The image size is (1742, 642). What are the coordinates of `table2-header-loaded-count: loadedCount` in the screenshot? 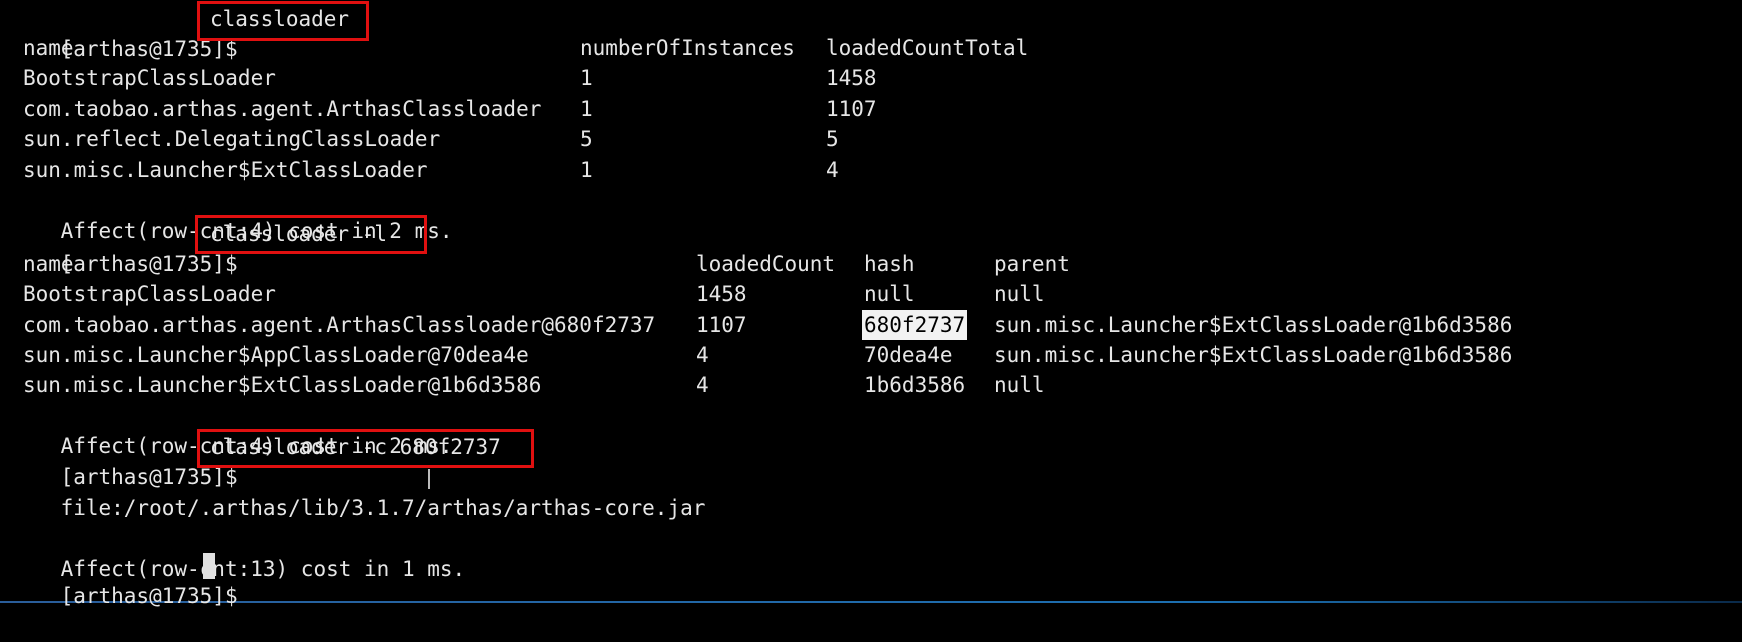 It's located at (766, 264).